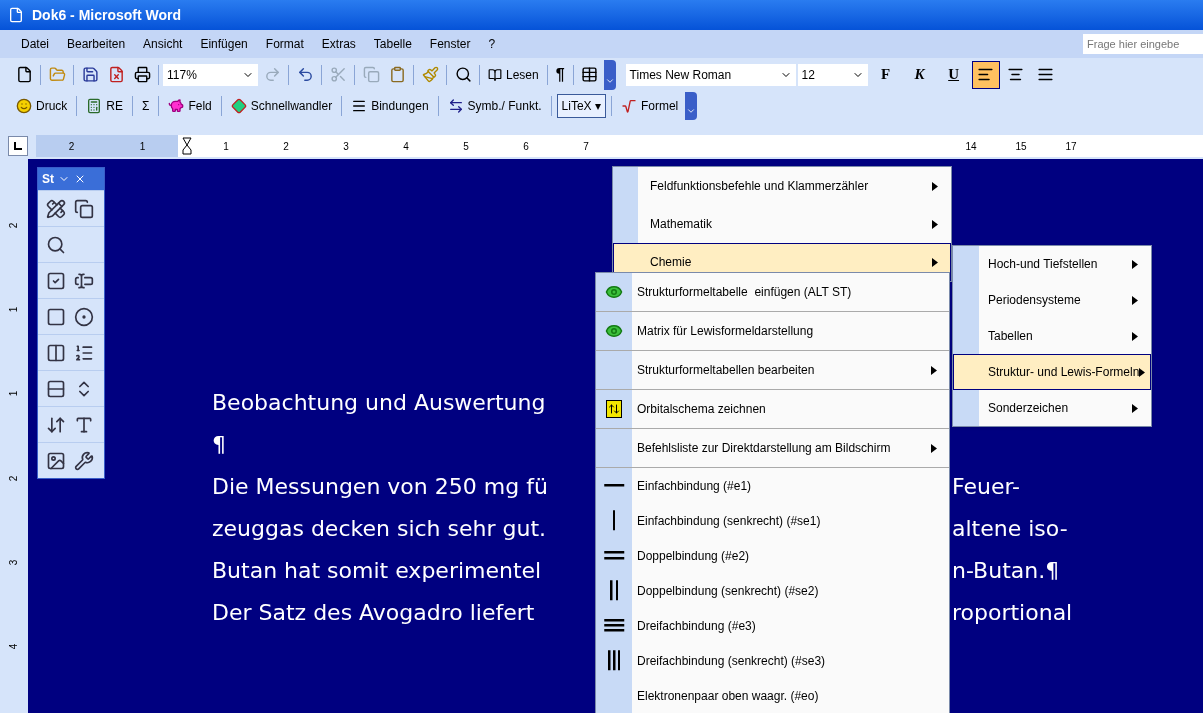  Describe the element at coordinates (953, 74) in the screenshot. I see `format-button: U` at that location.